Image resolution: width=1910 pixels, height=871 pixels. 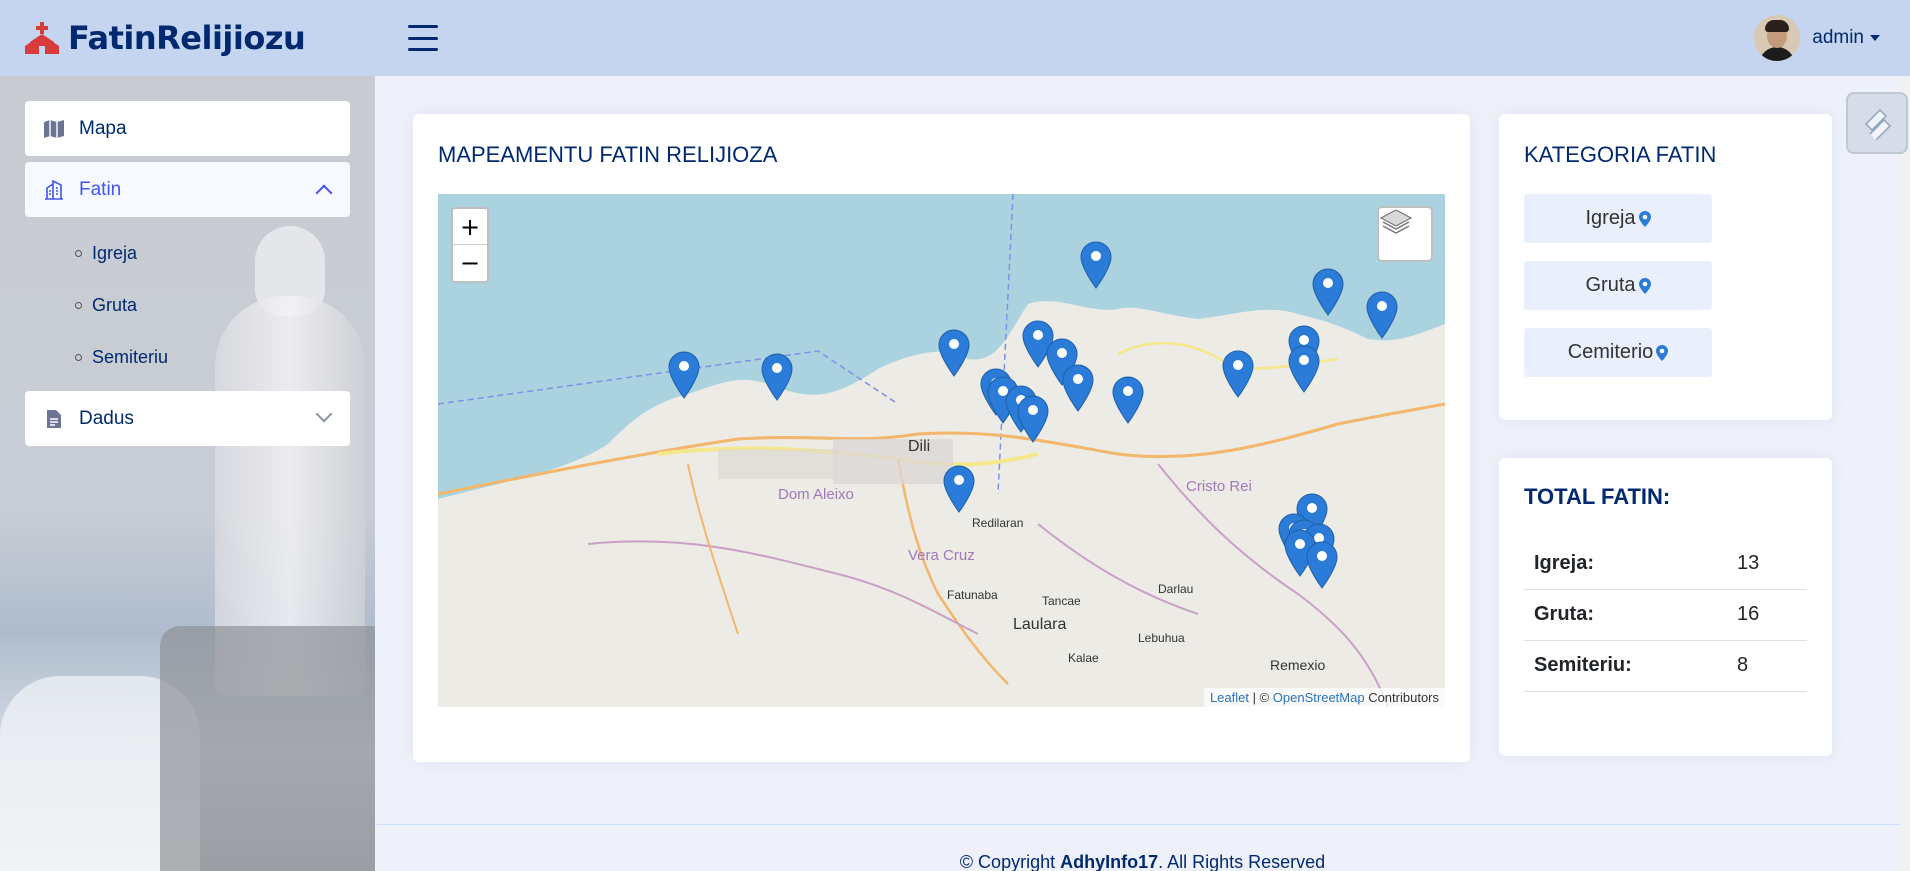 What do you see at coordinates (106, 418) in the screenshot?
I see `sidebar-item-label: Dadus` at bounding box center [106, 418].